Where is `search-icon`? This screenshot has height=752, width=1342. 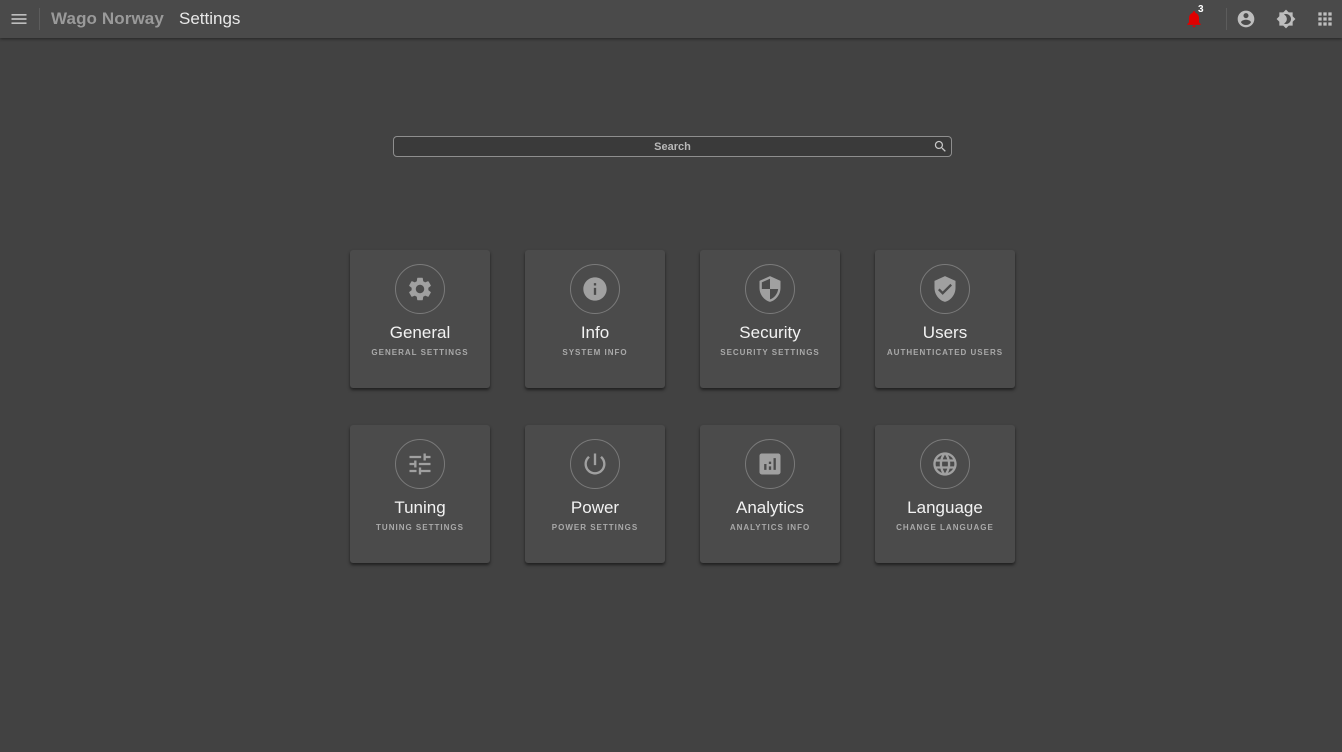
search-icon is located at coordinates (940, 146).